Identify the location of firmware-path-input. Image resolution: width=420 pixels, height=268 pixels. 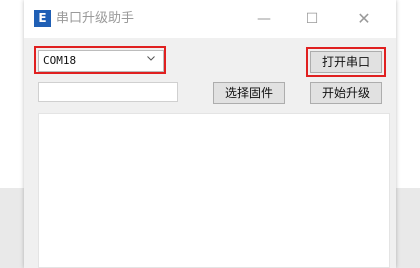
(108, 92).